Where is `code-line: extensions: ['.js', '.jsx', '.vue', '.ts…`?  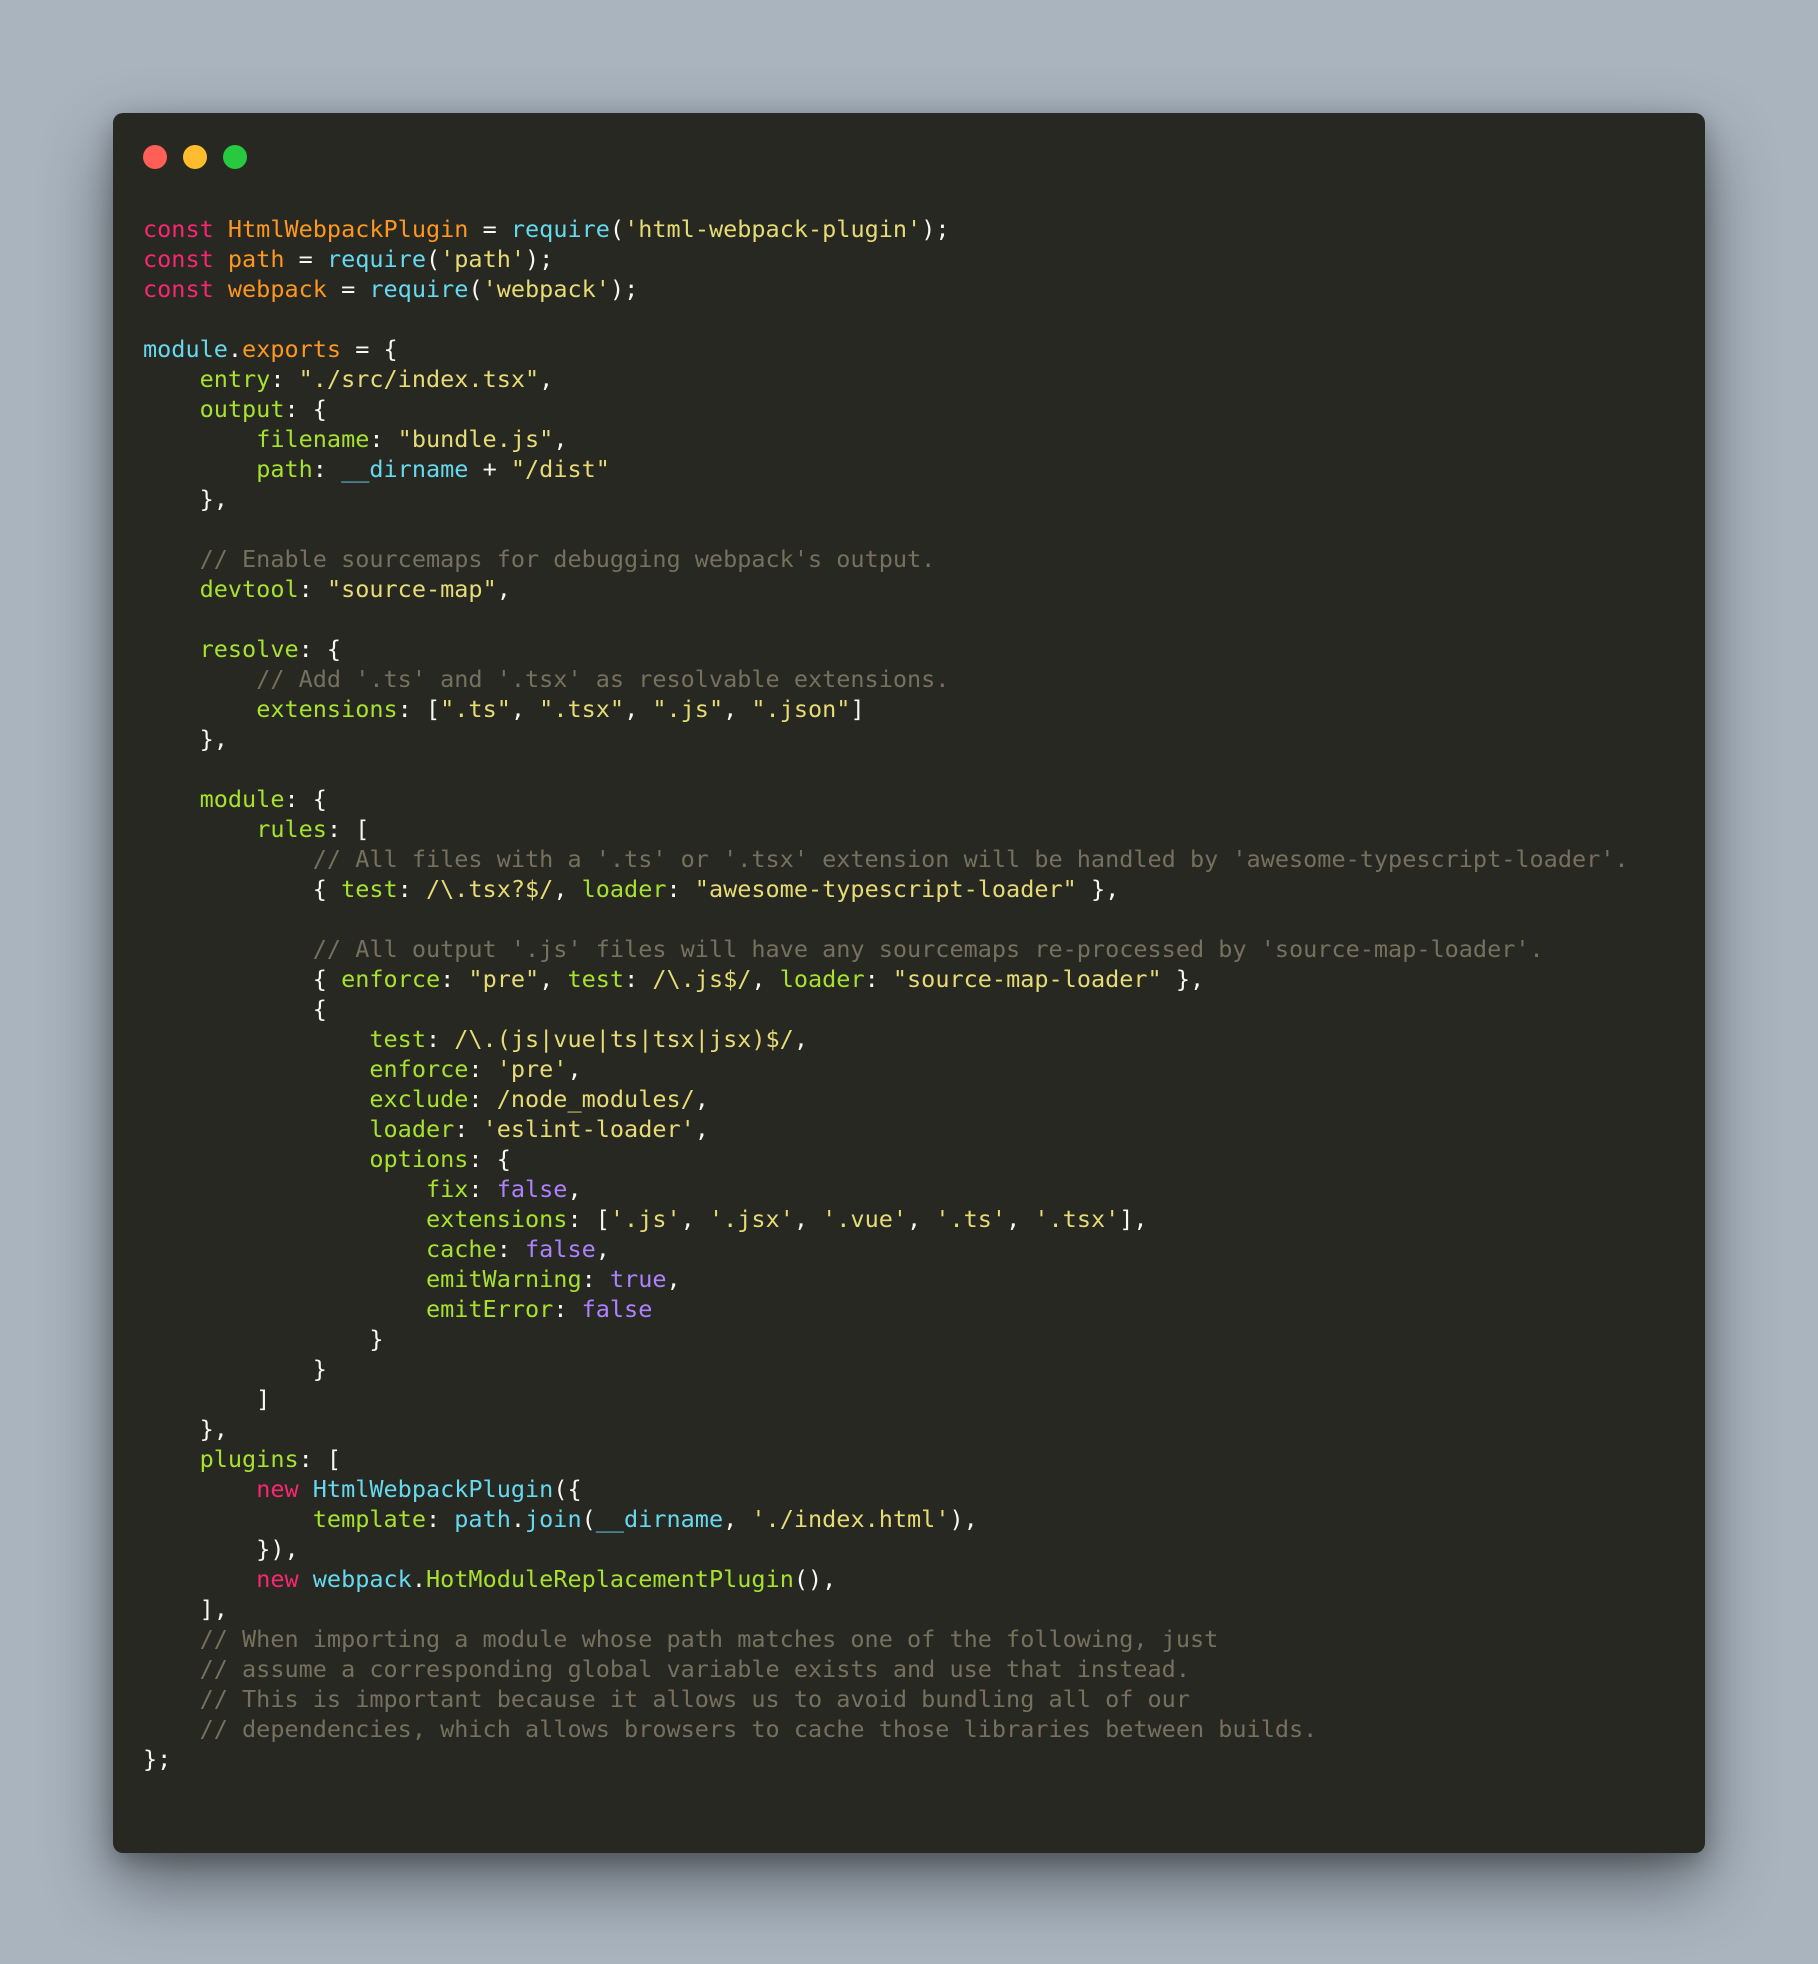 code-line: extensions: ['.js', '.jsx', '.vue', '.ts… is located at coordinates (886, 1219).